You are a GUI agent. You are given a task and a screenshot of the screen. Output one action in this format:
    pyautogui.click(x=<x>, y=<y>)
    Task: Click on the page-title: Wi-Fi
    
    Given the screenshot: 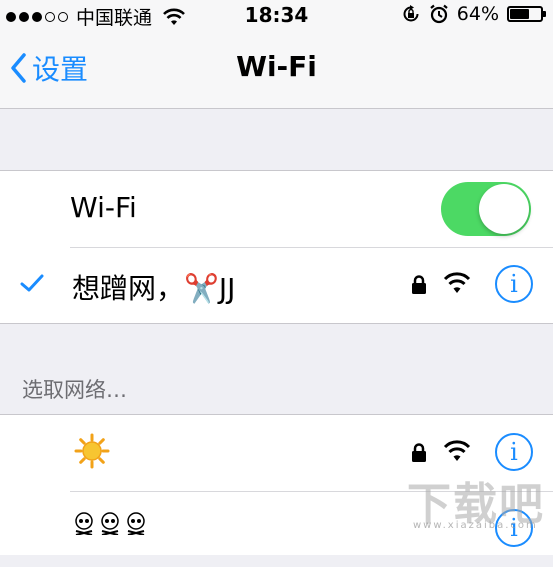 What is the action you would take?
    pyautogui.click(x=276, y=66)
    